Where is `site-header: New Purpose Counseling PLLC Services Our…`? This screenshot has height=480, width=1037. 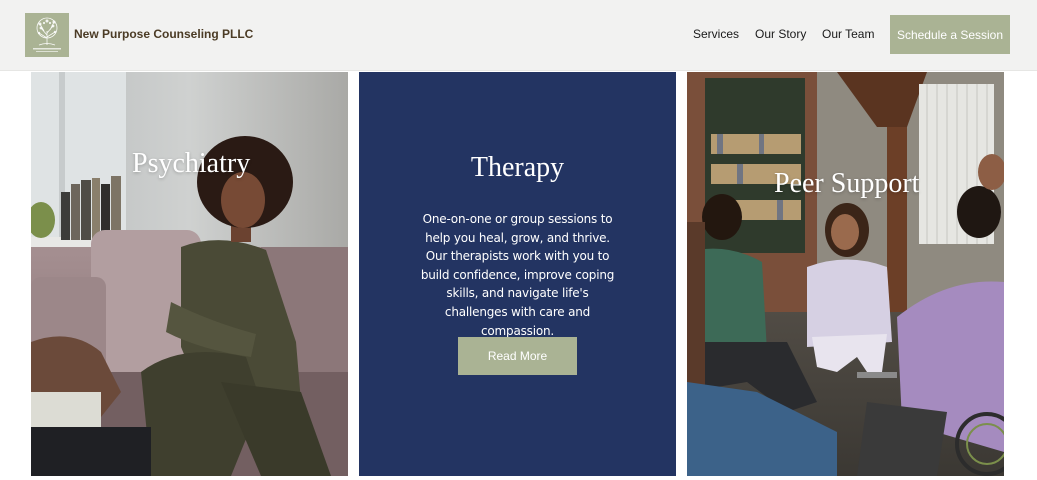
site-header: New Purpose Counseling PLLC Services Our… is located at coordinates (518, 35).